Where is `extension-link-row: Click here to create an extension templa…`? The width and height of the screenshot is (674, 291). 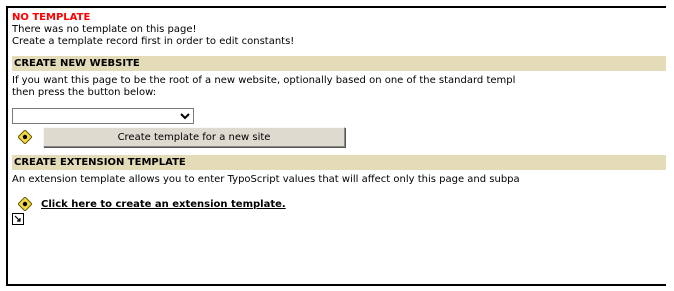 extension-link-row: Click here to create an extension templa… is located at coordinates (339, 204).